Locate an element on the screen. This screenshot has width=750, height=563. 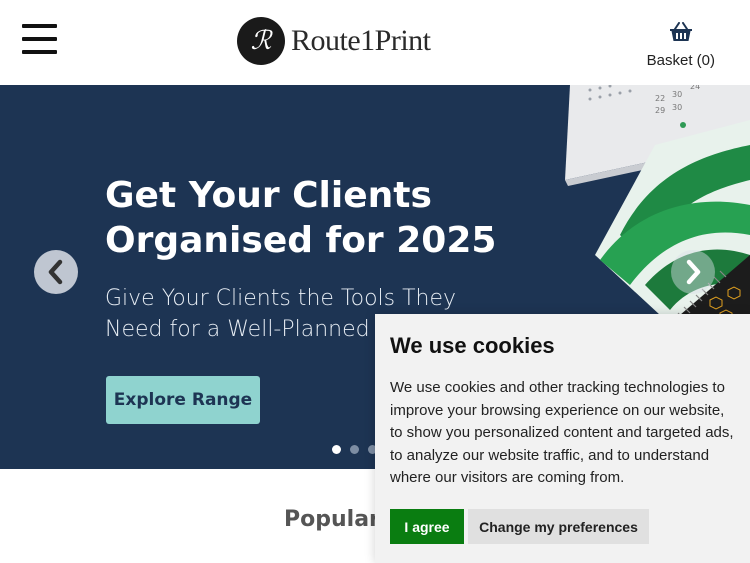
cookie-title: We use cookies is located at coordinates (472, 345).